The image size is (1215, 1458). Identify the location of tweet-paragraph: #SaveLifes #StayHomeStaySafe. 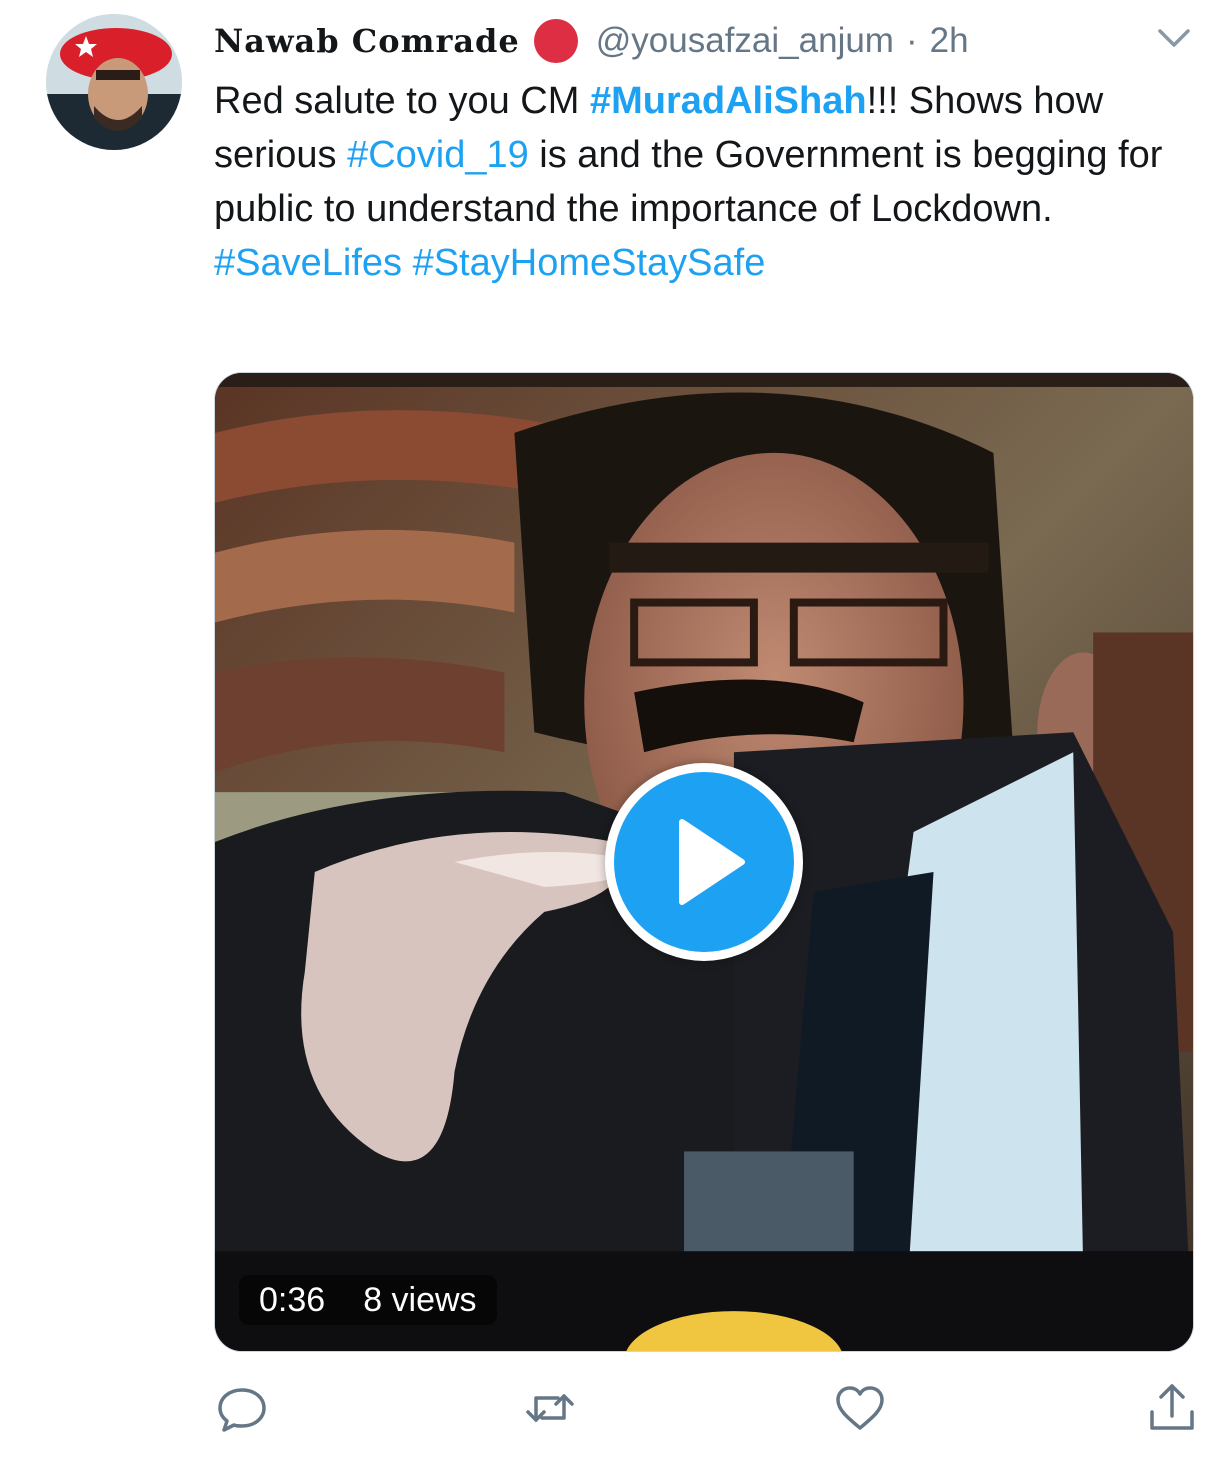
(704, 263).